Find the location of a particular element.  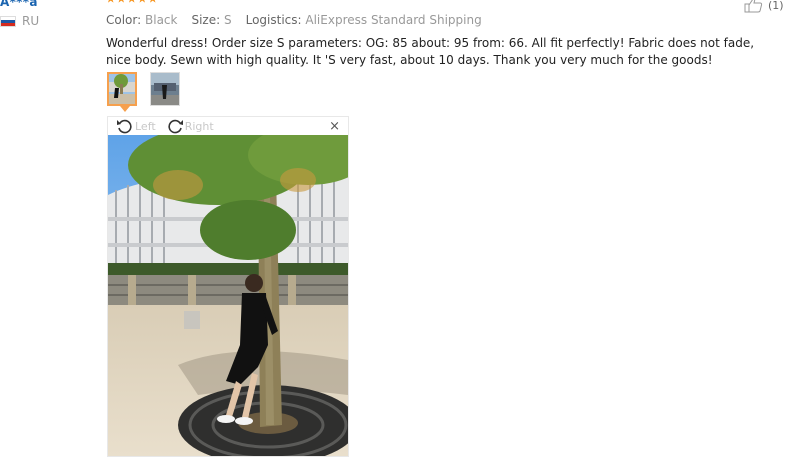

star-rating is located at coordinates (132, 2).